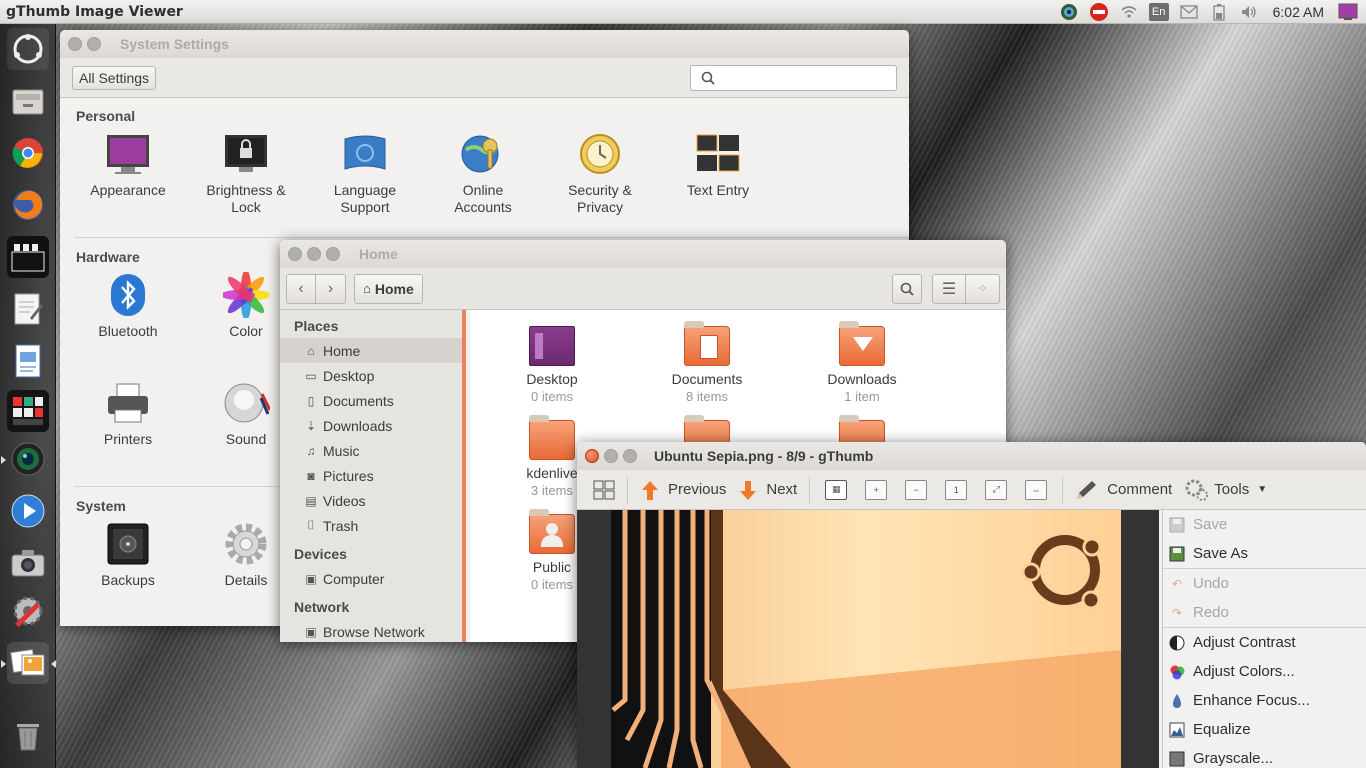  I want to click on battery-icon, so click(1219, 12).